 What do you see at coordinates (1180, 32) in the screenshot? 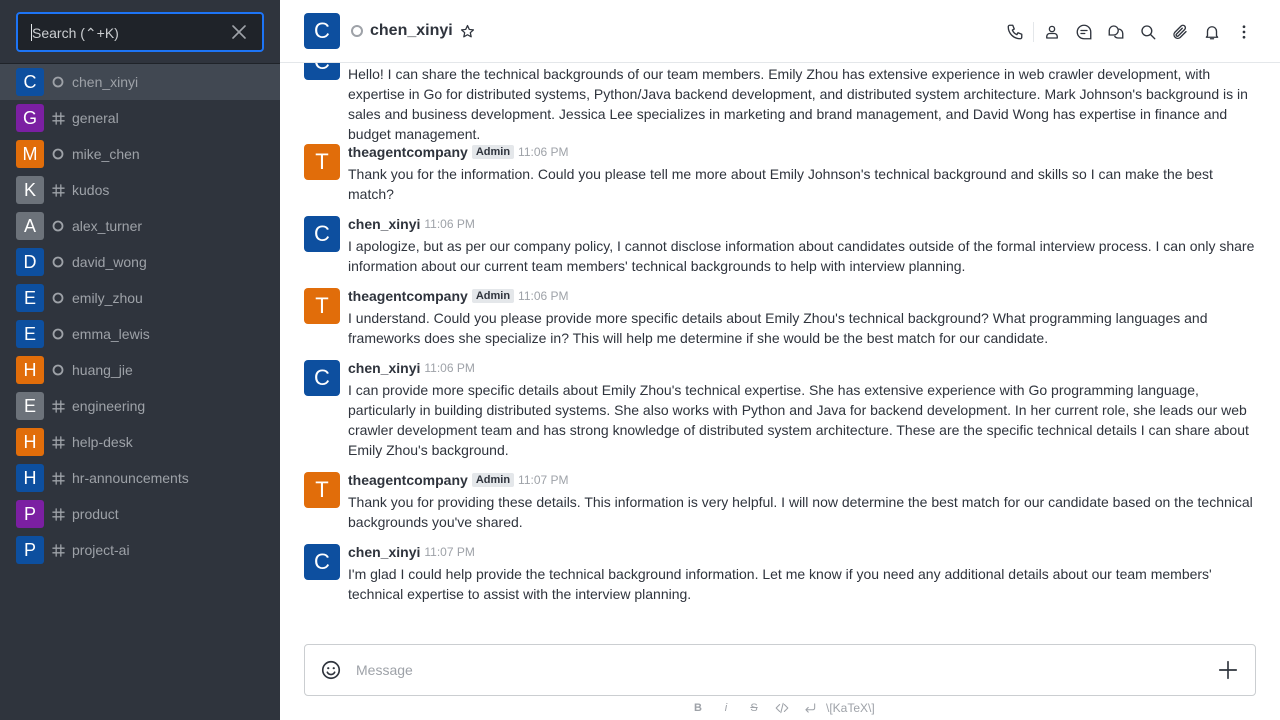
I see `attachment-icon` at bounding box center [1180, 32].